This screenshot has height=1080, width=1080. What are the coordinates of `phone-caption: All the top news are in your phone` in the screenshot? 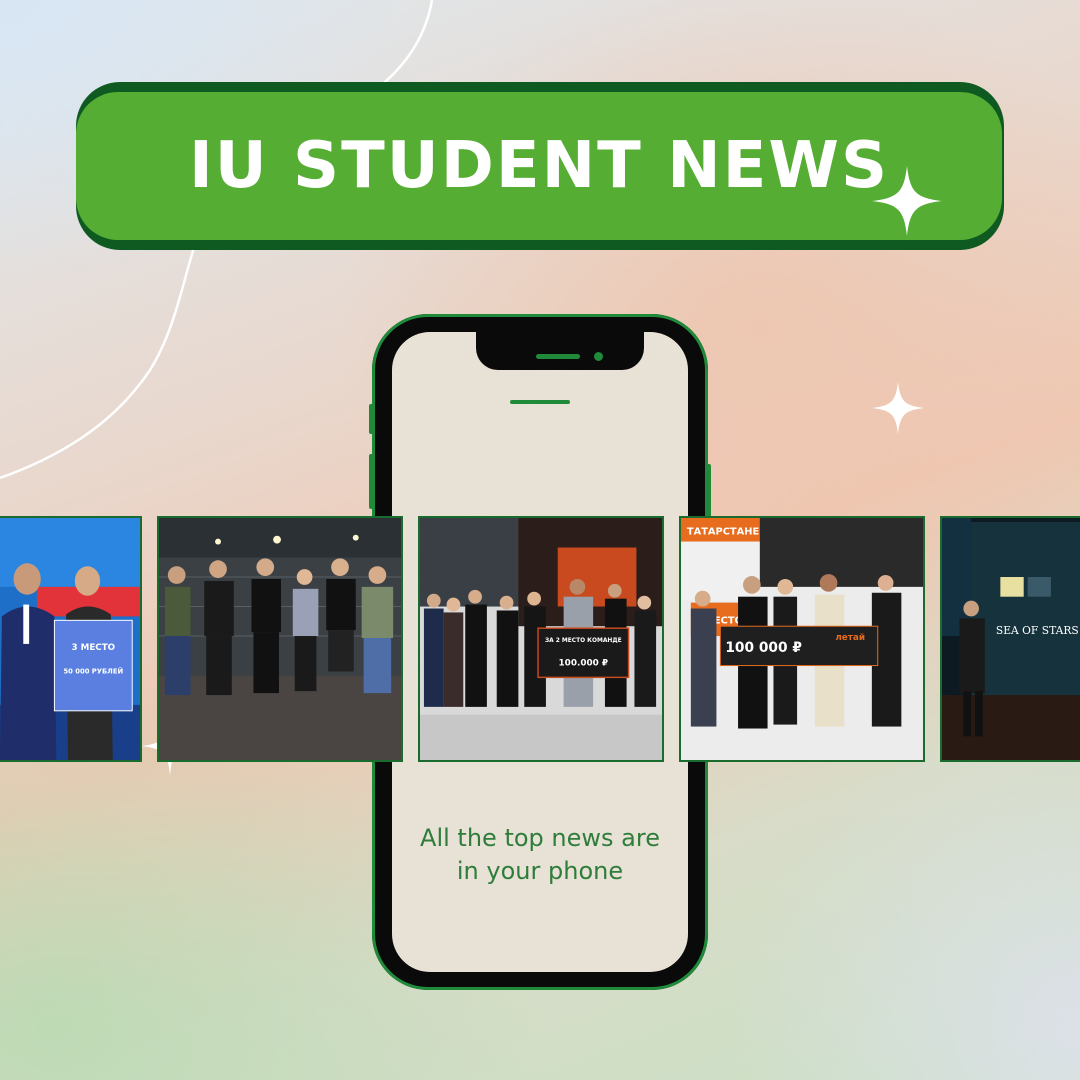 It's located at (540, 855).